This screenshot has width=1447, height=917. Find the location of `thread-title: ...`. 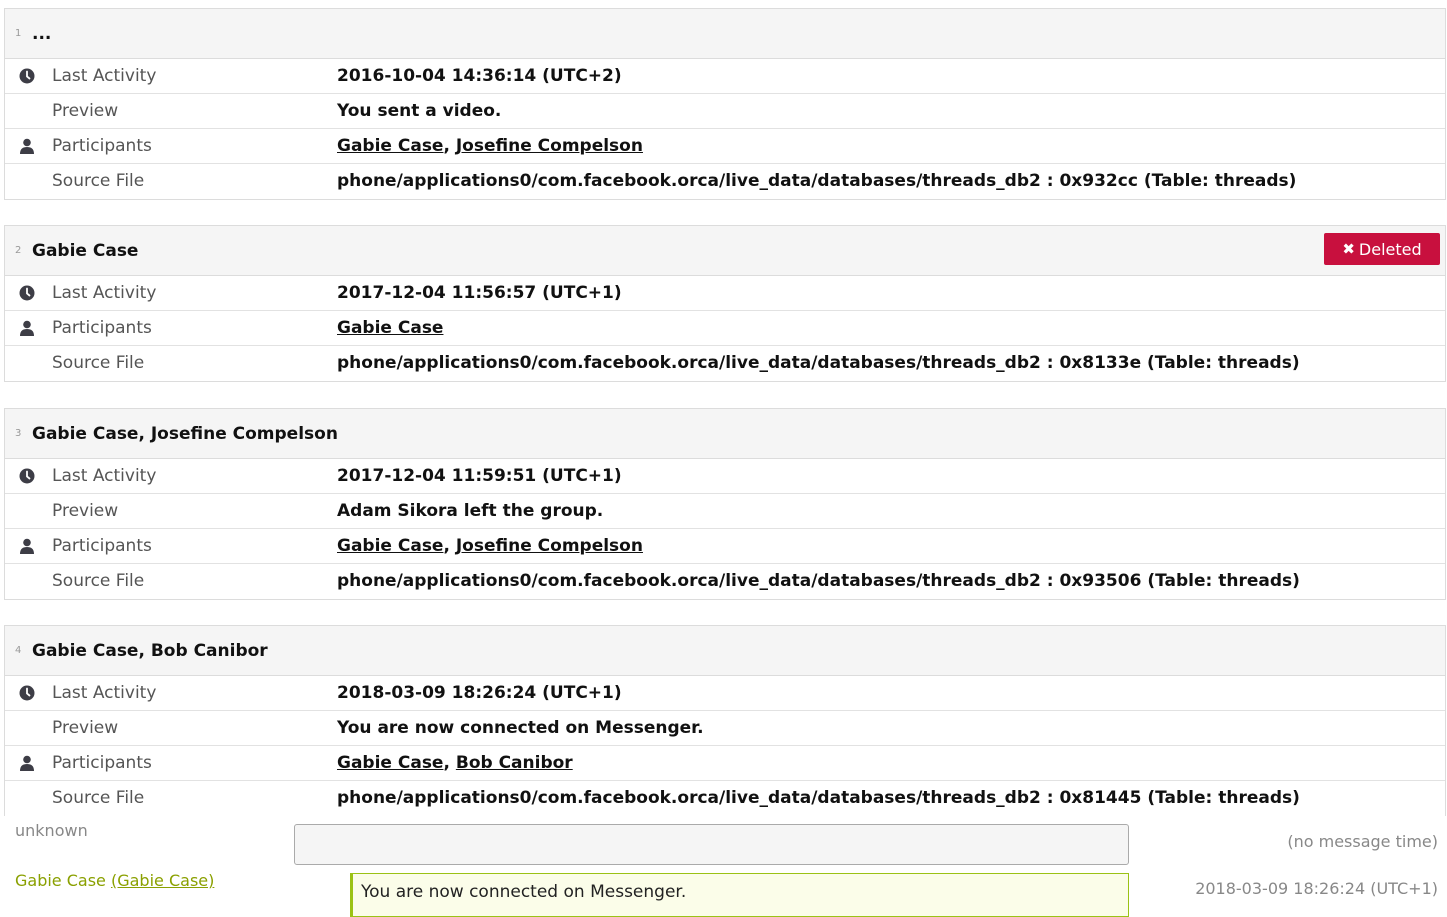

thread-title: ... is located at coordinates (42, 34).